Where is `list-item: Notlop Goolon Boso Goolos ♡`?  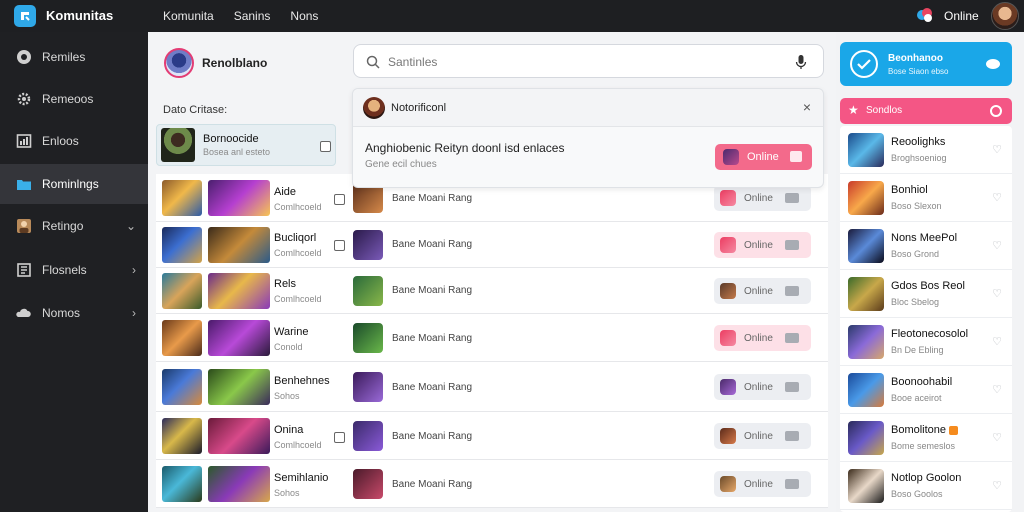
list-item: Notlop Goolon Boso Goolos ♡ is located at coordinates (926, 486).